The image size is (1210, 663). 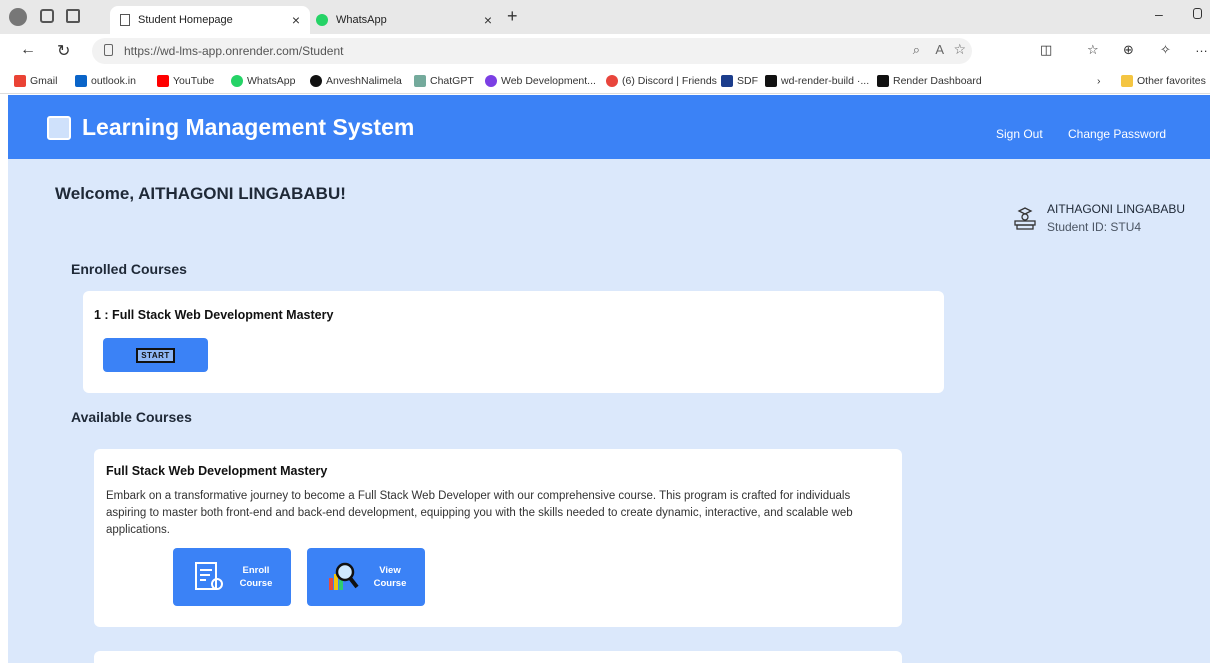 What do you see at coordinates (256, 570) in the screenshot?
I see `enroll-label: Enroll` at bounding box center [256, 570].